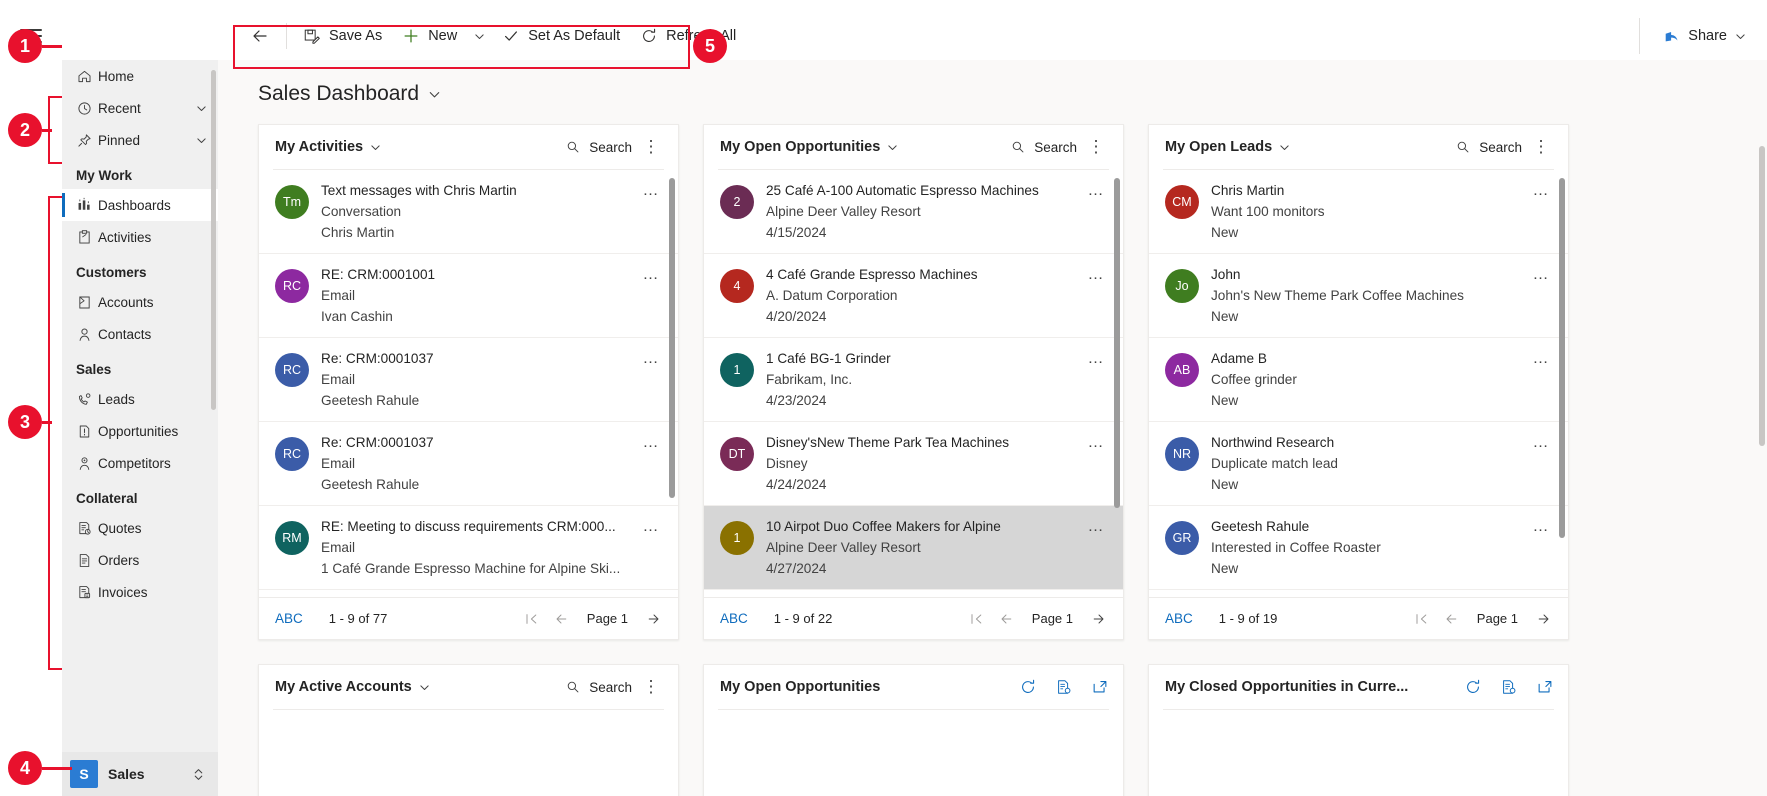 The image size is (1767, 796). I want to click on record-count: 1 - 9 of 77, so click(358, 618).